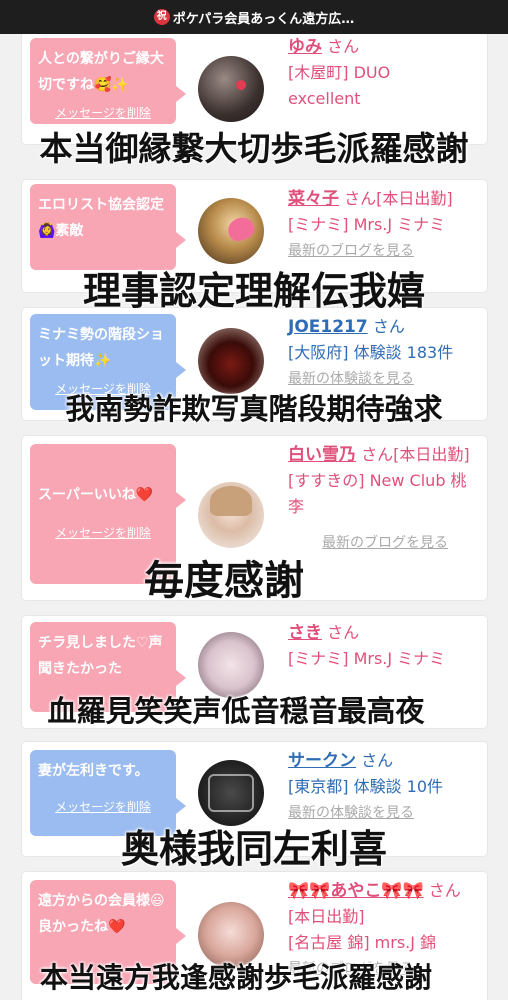 The image size is (508, 1000). I want to click on profile-name-link: 菜々子, so click(313, 199).